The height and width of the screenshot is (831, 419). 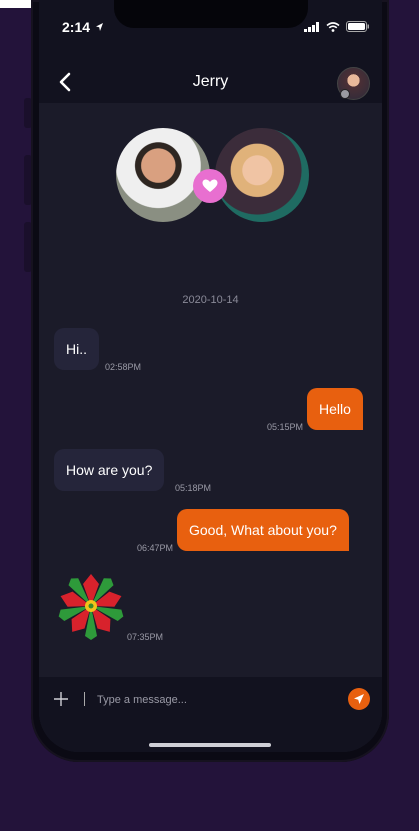 What do you see at coordinates (333, 28) in the screenshot?
I see `wifi-icon` at bounding box center [333, 28].